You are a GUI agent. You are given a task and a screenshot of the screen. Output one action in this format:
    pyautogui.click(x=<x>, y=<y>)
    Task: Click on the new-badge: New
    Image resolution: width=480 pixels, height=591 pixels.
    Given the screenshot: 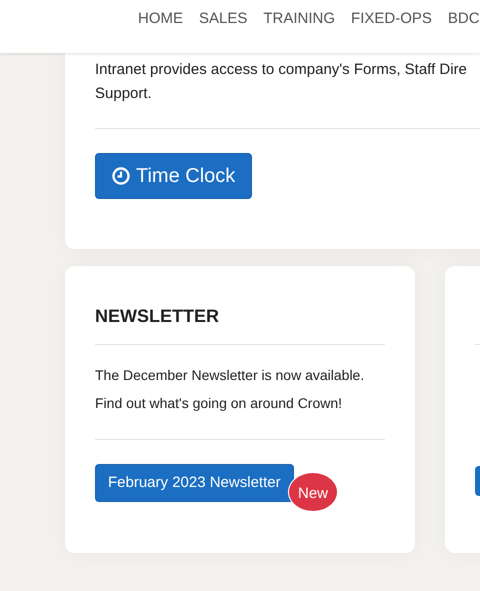 What is the action you would take?
    pyautogui.click(x=313, y=492)
    